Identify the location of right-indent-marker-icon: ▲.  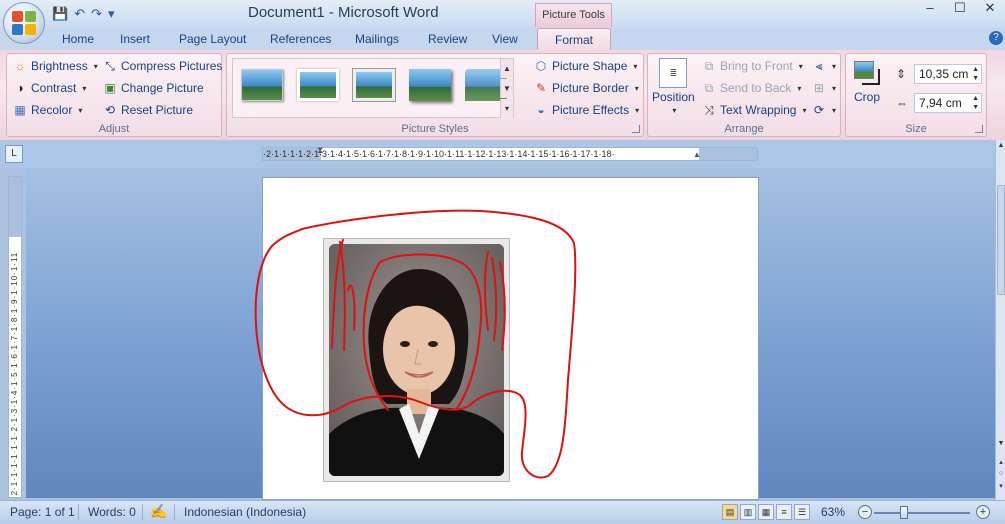
(697, 154).